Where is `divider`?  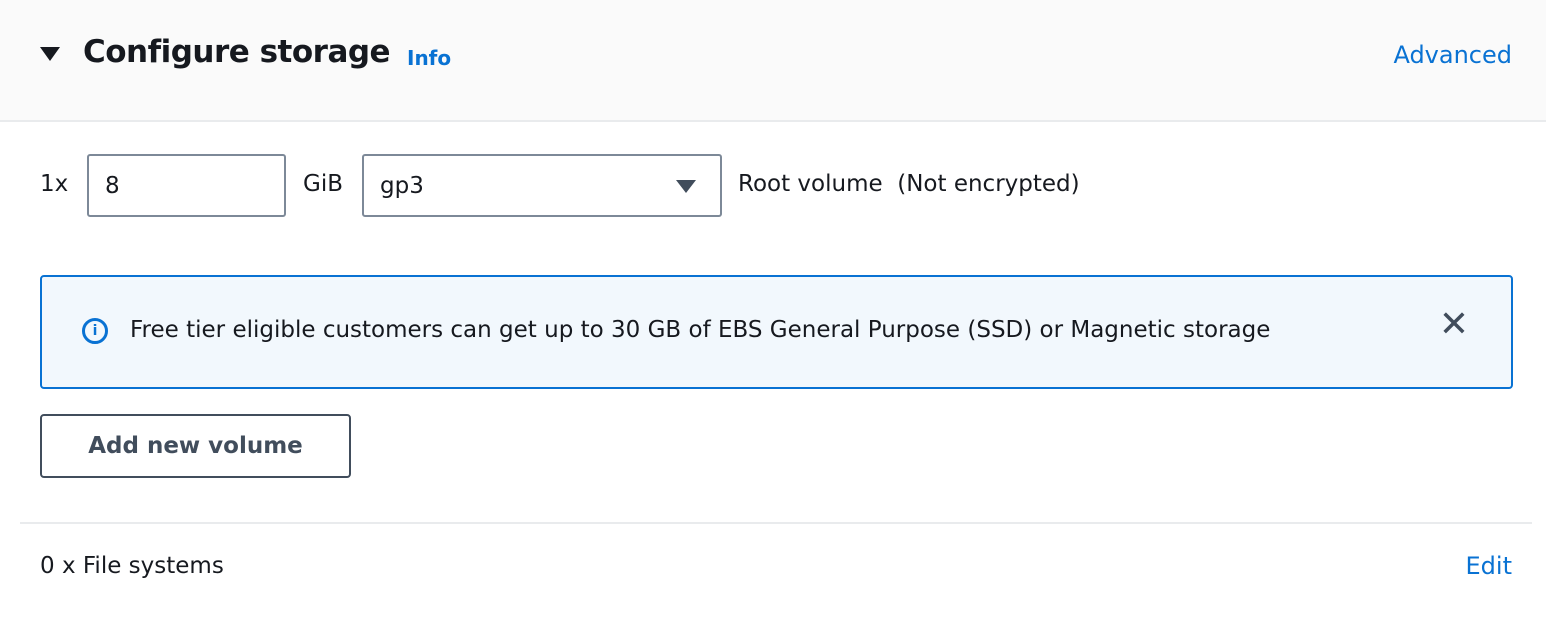
divider is located at coordinates (776, 523).